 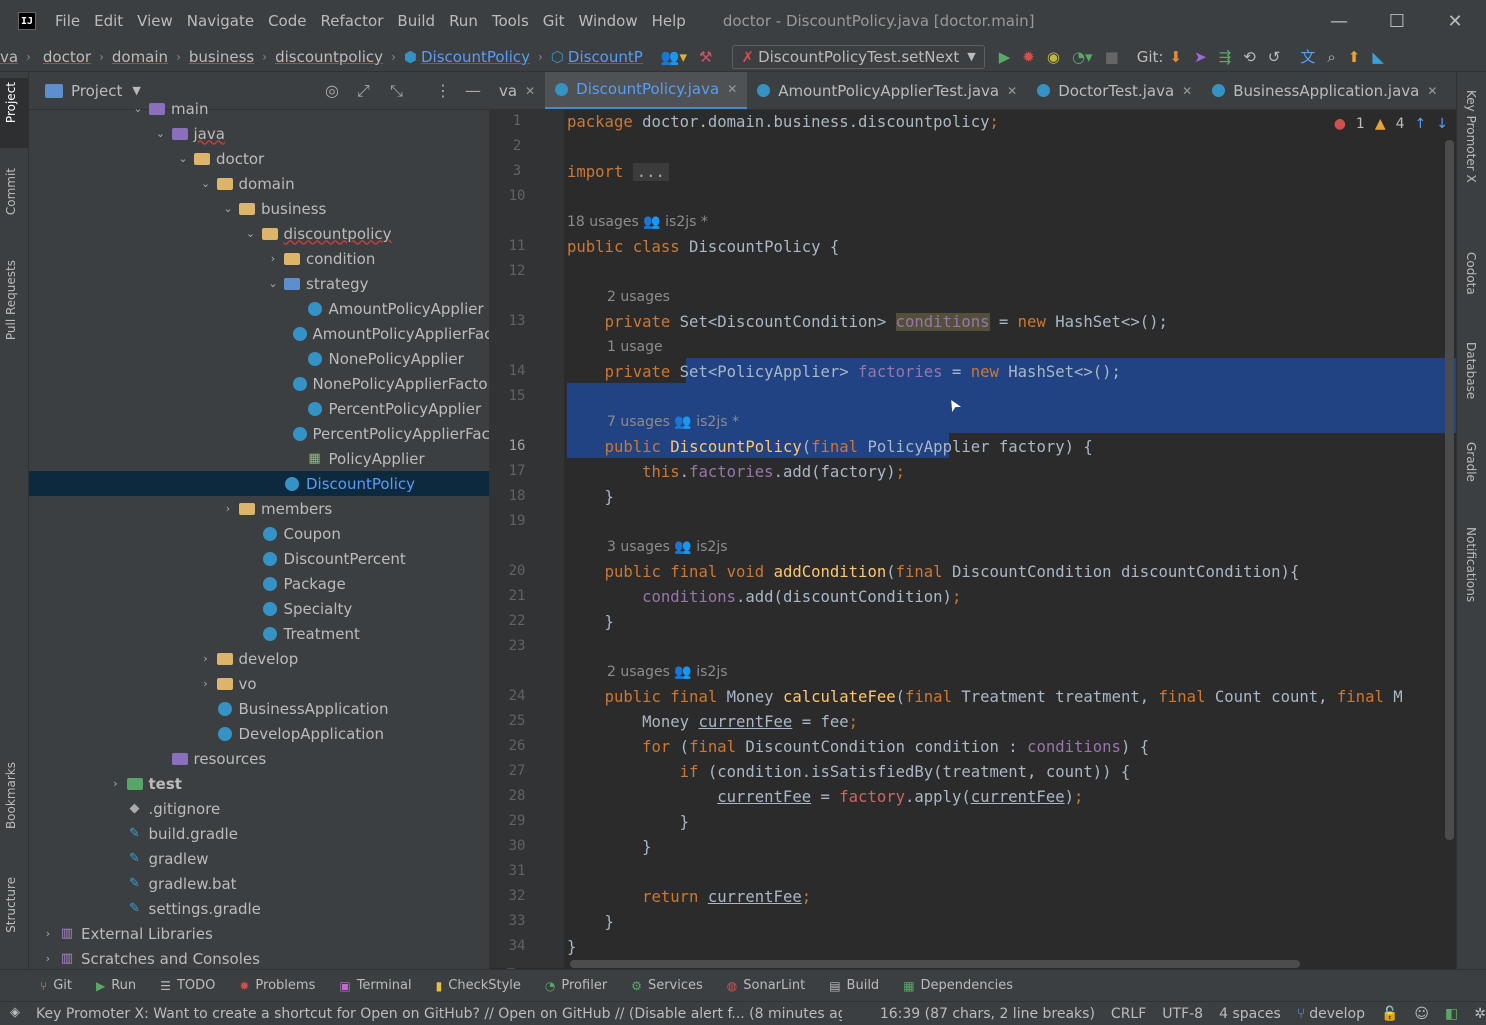 What do you see at coordinates (1005, 57) in the screenshot?
I see `run-icon: ▶` at bounding box center [1005, 57].